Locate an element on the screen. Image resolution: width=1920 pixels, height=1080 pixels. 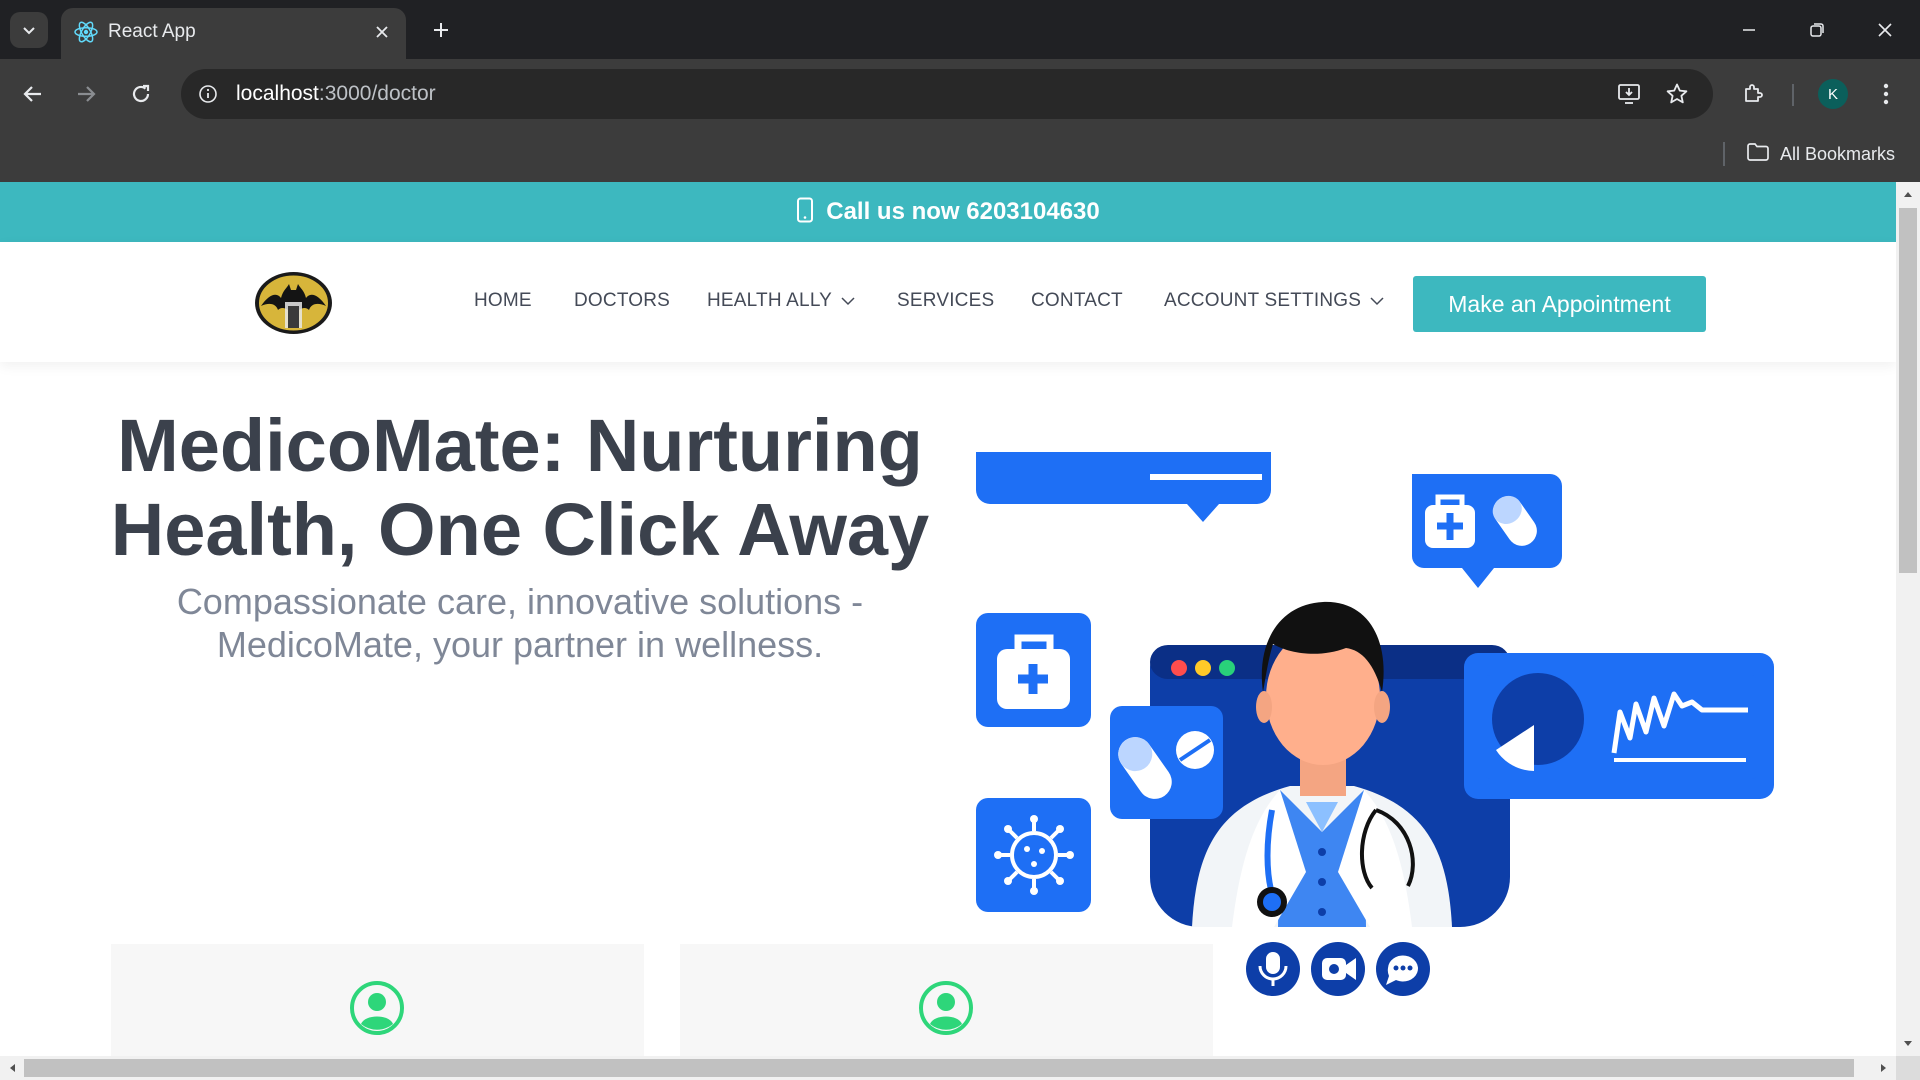
browser-toolbar: localhost:3000/doctor K is located at coordinates (960, 94).